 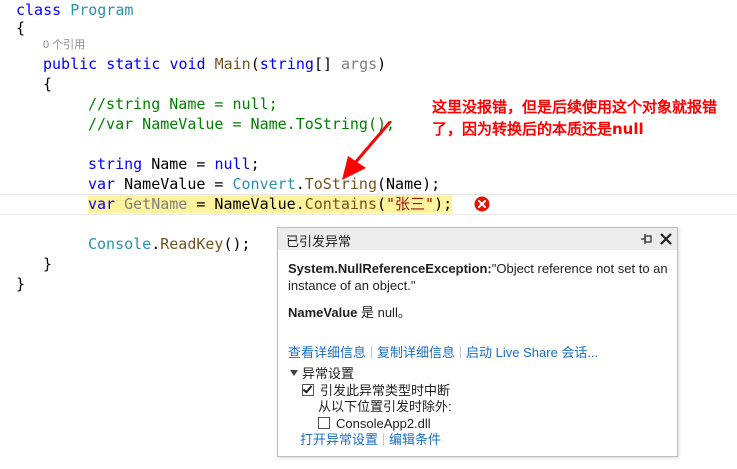 I want to click on module-exclusion-option: ConsoleApp2.dll, so click(x=374, y=423).